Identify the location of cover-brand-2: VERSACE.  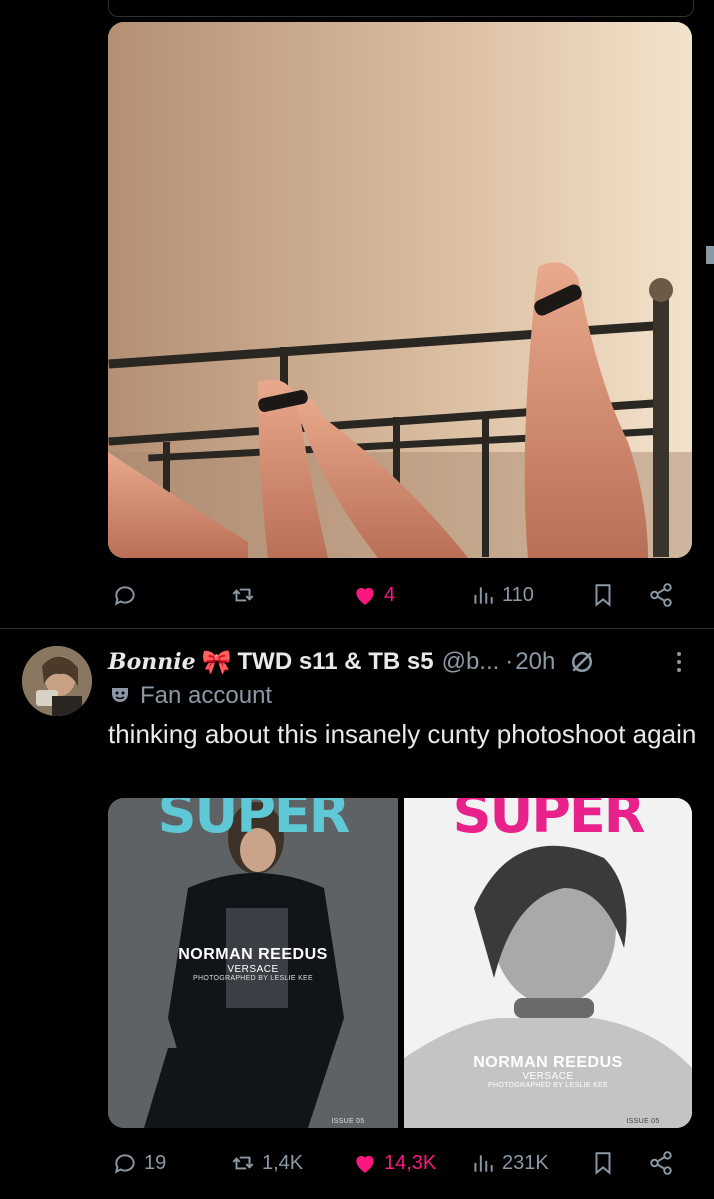
(548, 1076).